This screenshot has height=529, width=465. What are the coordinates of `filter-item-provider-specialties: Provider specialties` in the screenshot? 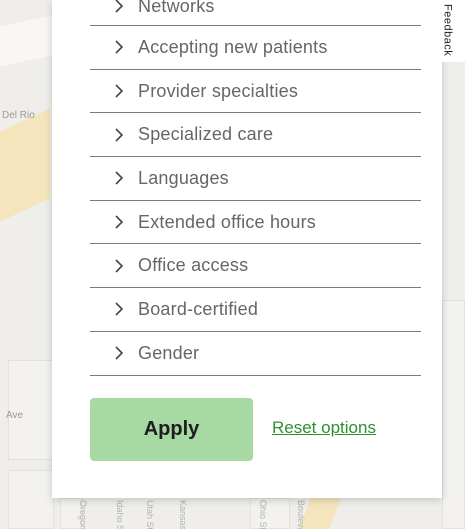 It's located at (255, 92).